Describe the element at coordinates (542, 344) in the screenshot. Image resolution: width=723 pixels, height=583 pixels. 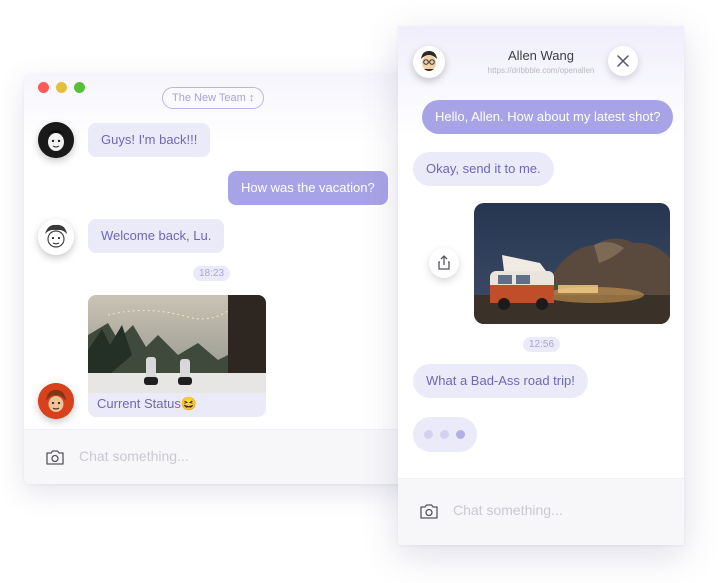
I see `timestamp: 12:56` at that location.